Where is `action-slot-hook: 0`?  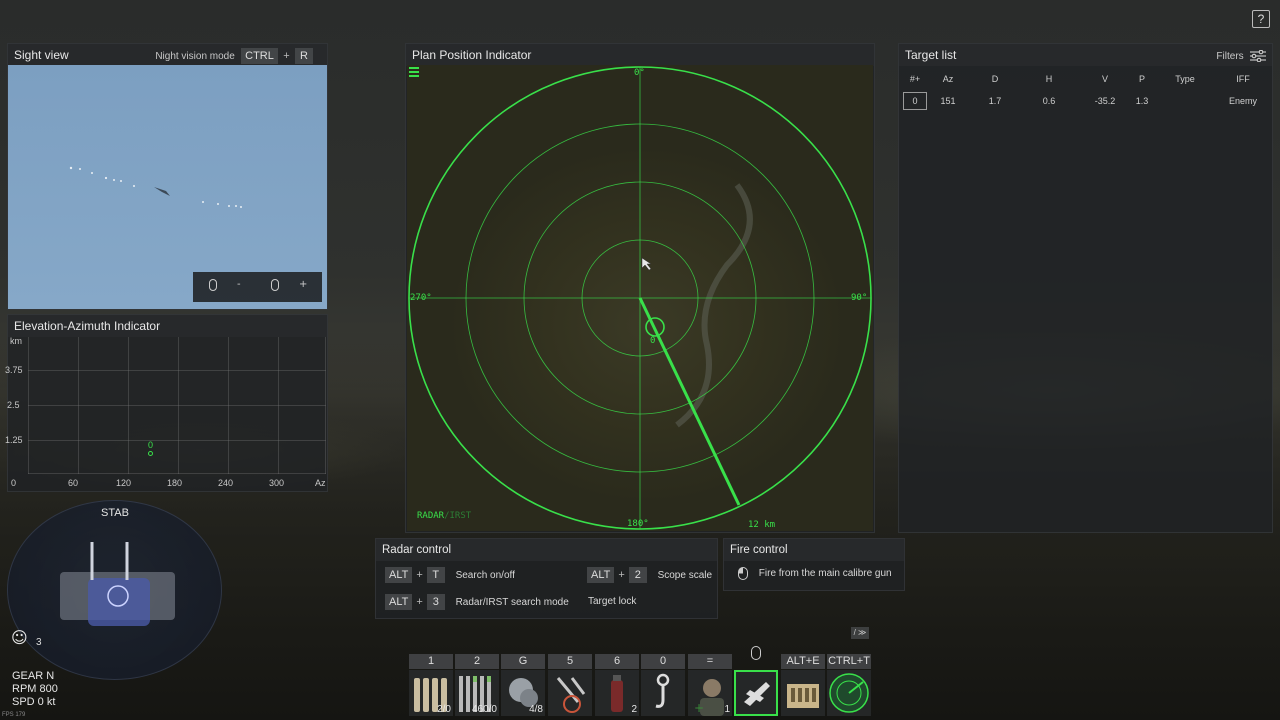 action-slot-hook: 0 is located at coordinates (663, 685).